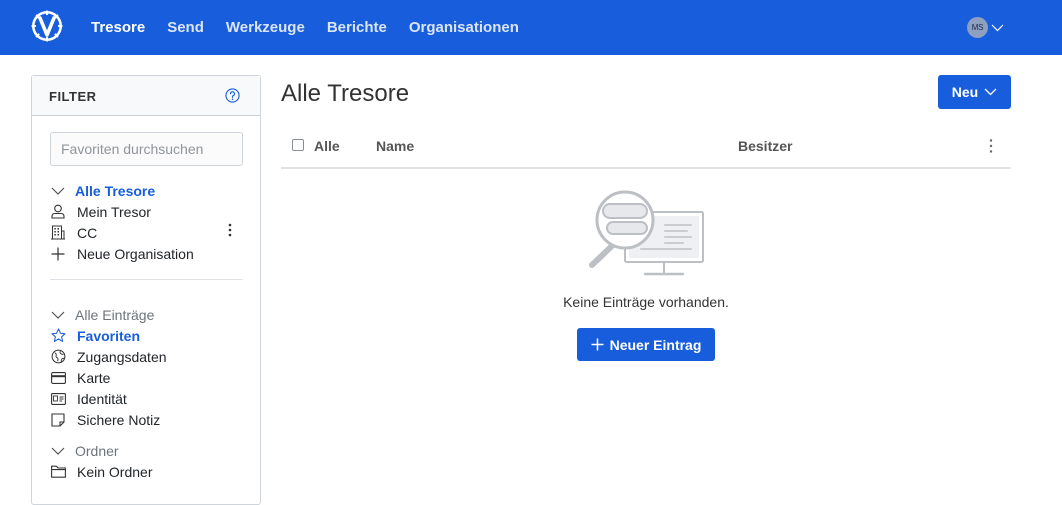 Image resolution: width=1062 pixels, height=505 pixels. I want to click on id-card-icon, so click(58, 399).